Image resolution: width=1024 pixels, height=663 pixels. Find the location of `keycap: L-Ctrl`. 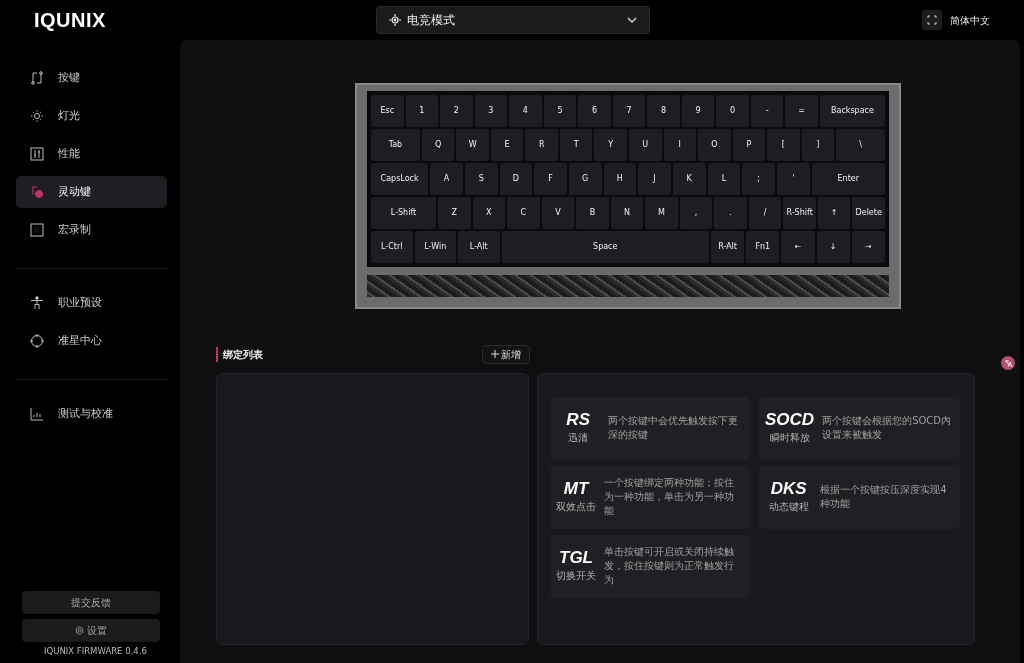

keycap: L-Ctrl is located at coordinates (392, 247).